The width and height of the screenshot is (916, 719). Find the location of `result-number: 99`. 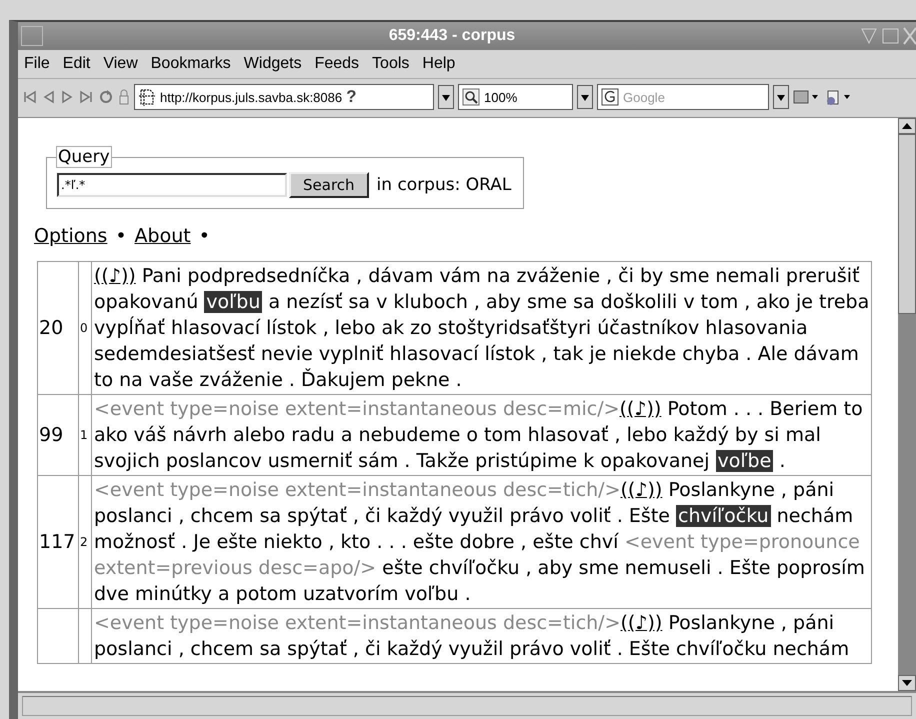

result-number: 99 is located at coordinates (51, 435).